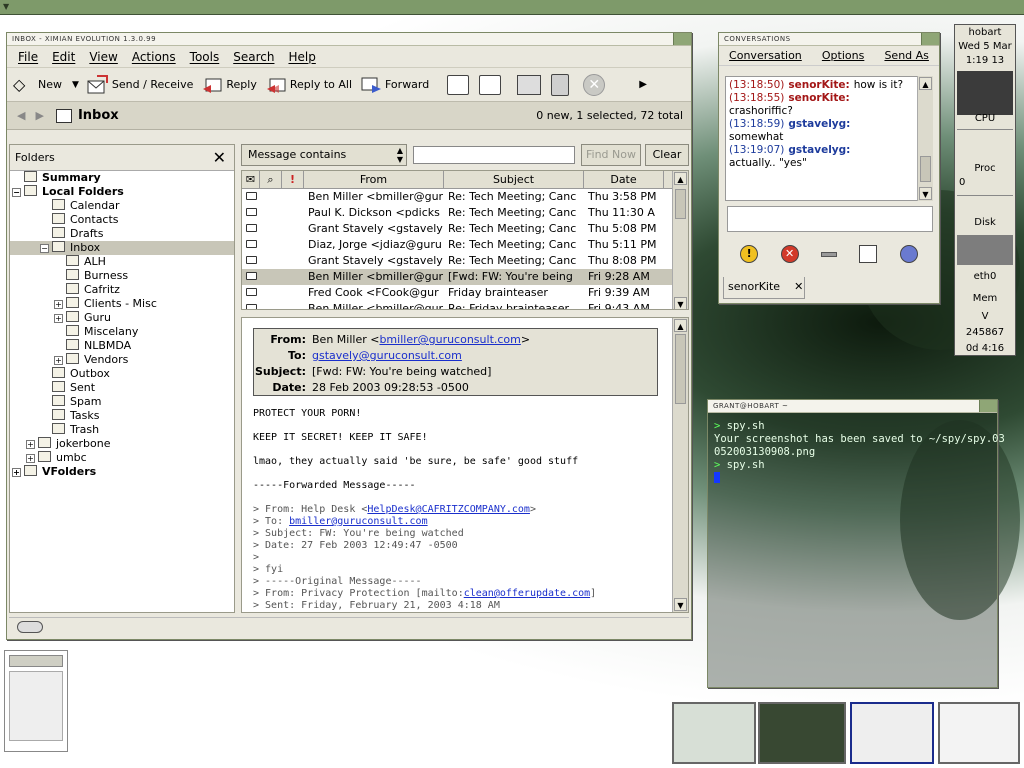 The height and width of the screenshot is (768, 1024). Describe the element at coordinates (251, 179) in the screenshot. I see `status-column-icon: ✉` at that location.